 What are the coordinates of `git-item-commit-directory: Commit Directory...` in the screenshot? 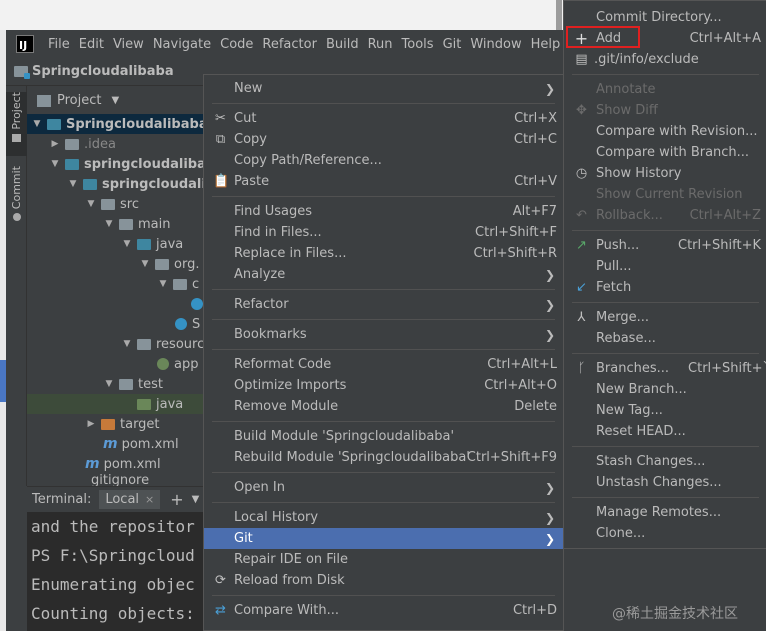 It's located at (665, 17).